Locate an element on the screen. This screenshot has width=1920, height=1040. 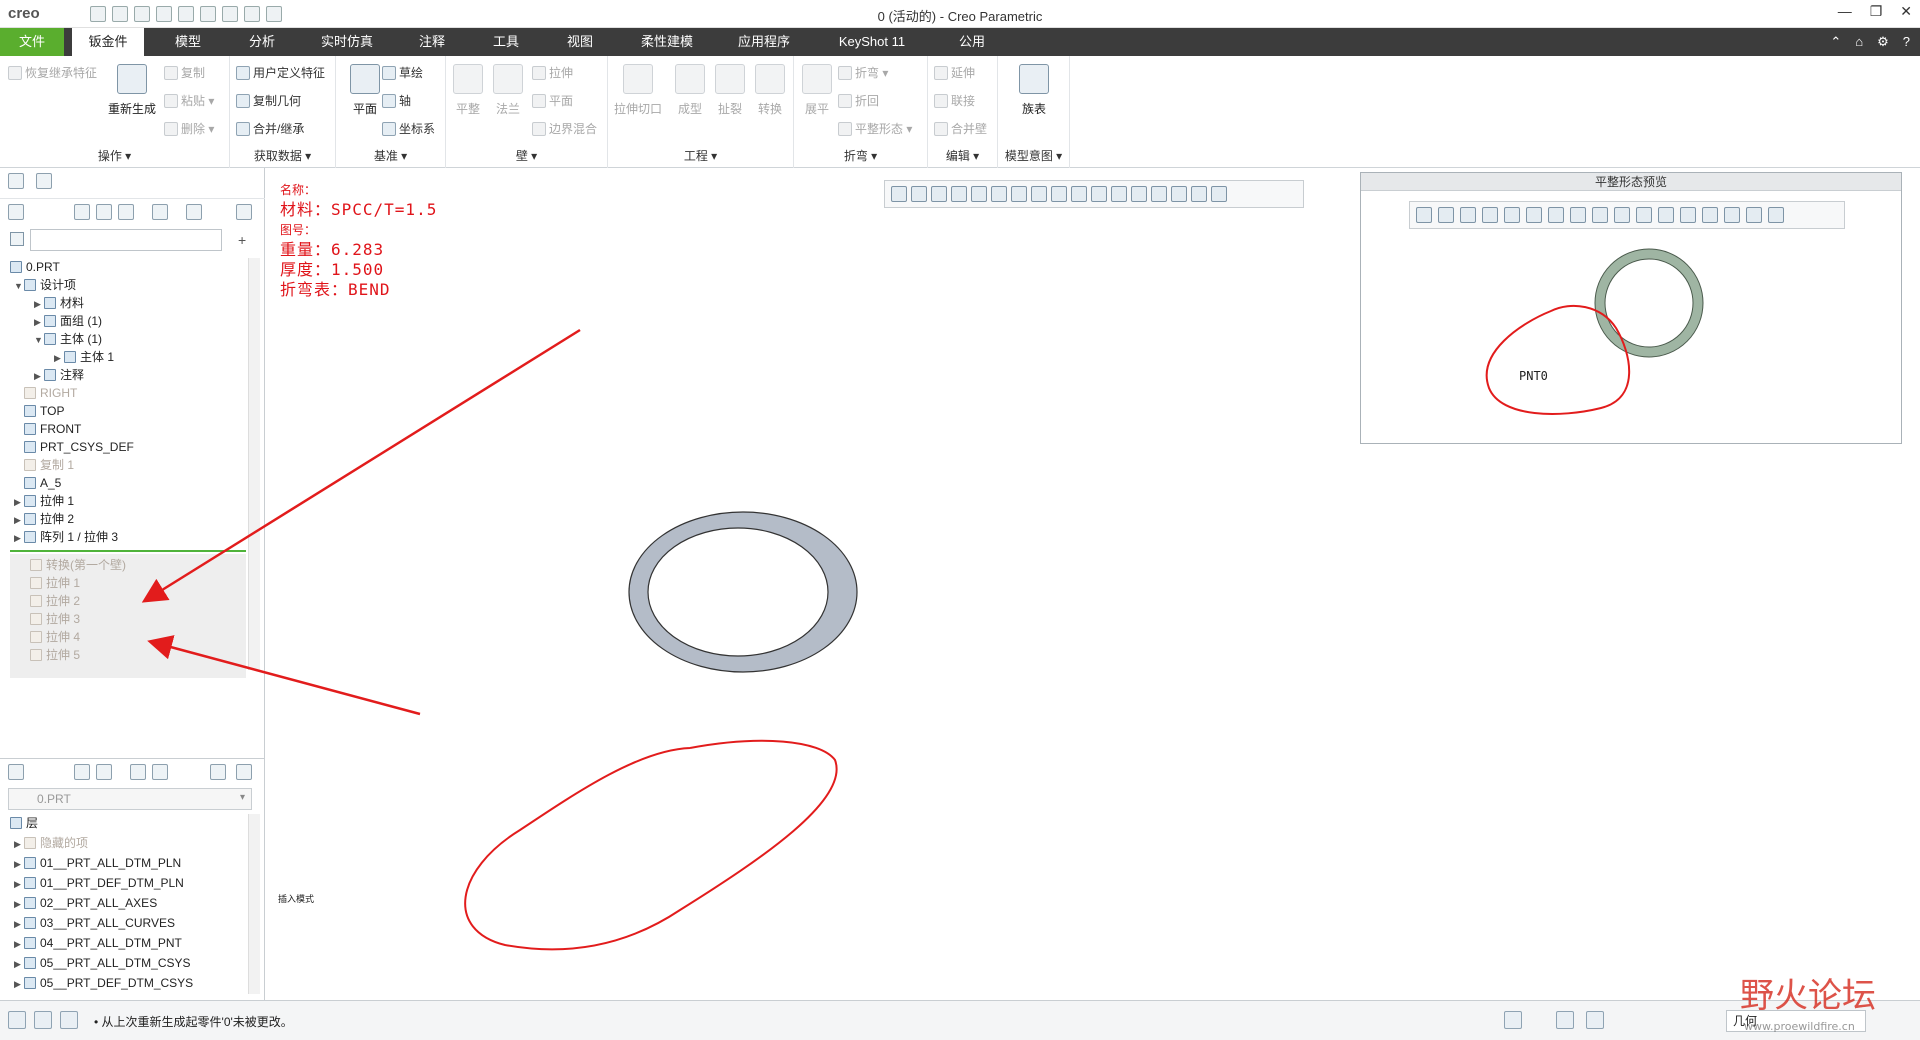
convert-button: 转换 is located at coordinates (770, 90).